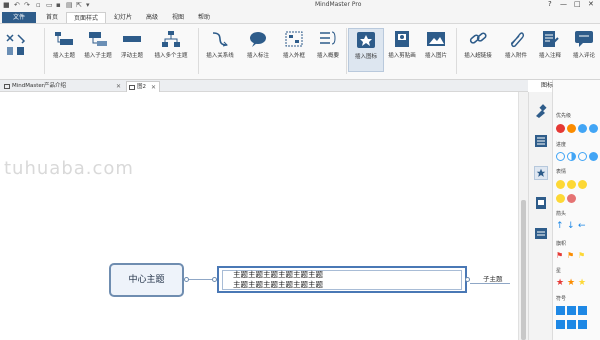 This screenshot has height=340, width=600. What do you see at coordinates (582, 283) in the screenshot?
I see `star-yellow-icon: ★` at bounding box center [582, 283].